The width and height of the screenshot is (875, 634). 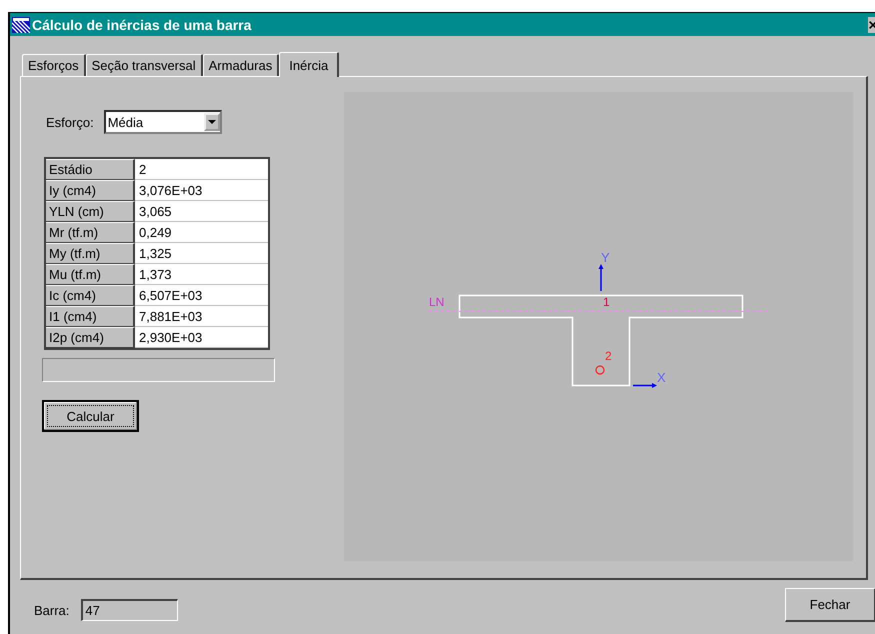 What do you see at coordinates (436, 302) in the screenshot?
I see `neutral-line-label: LN` at bounding box center [436, 302].